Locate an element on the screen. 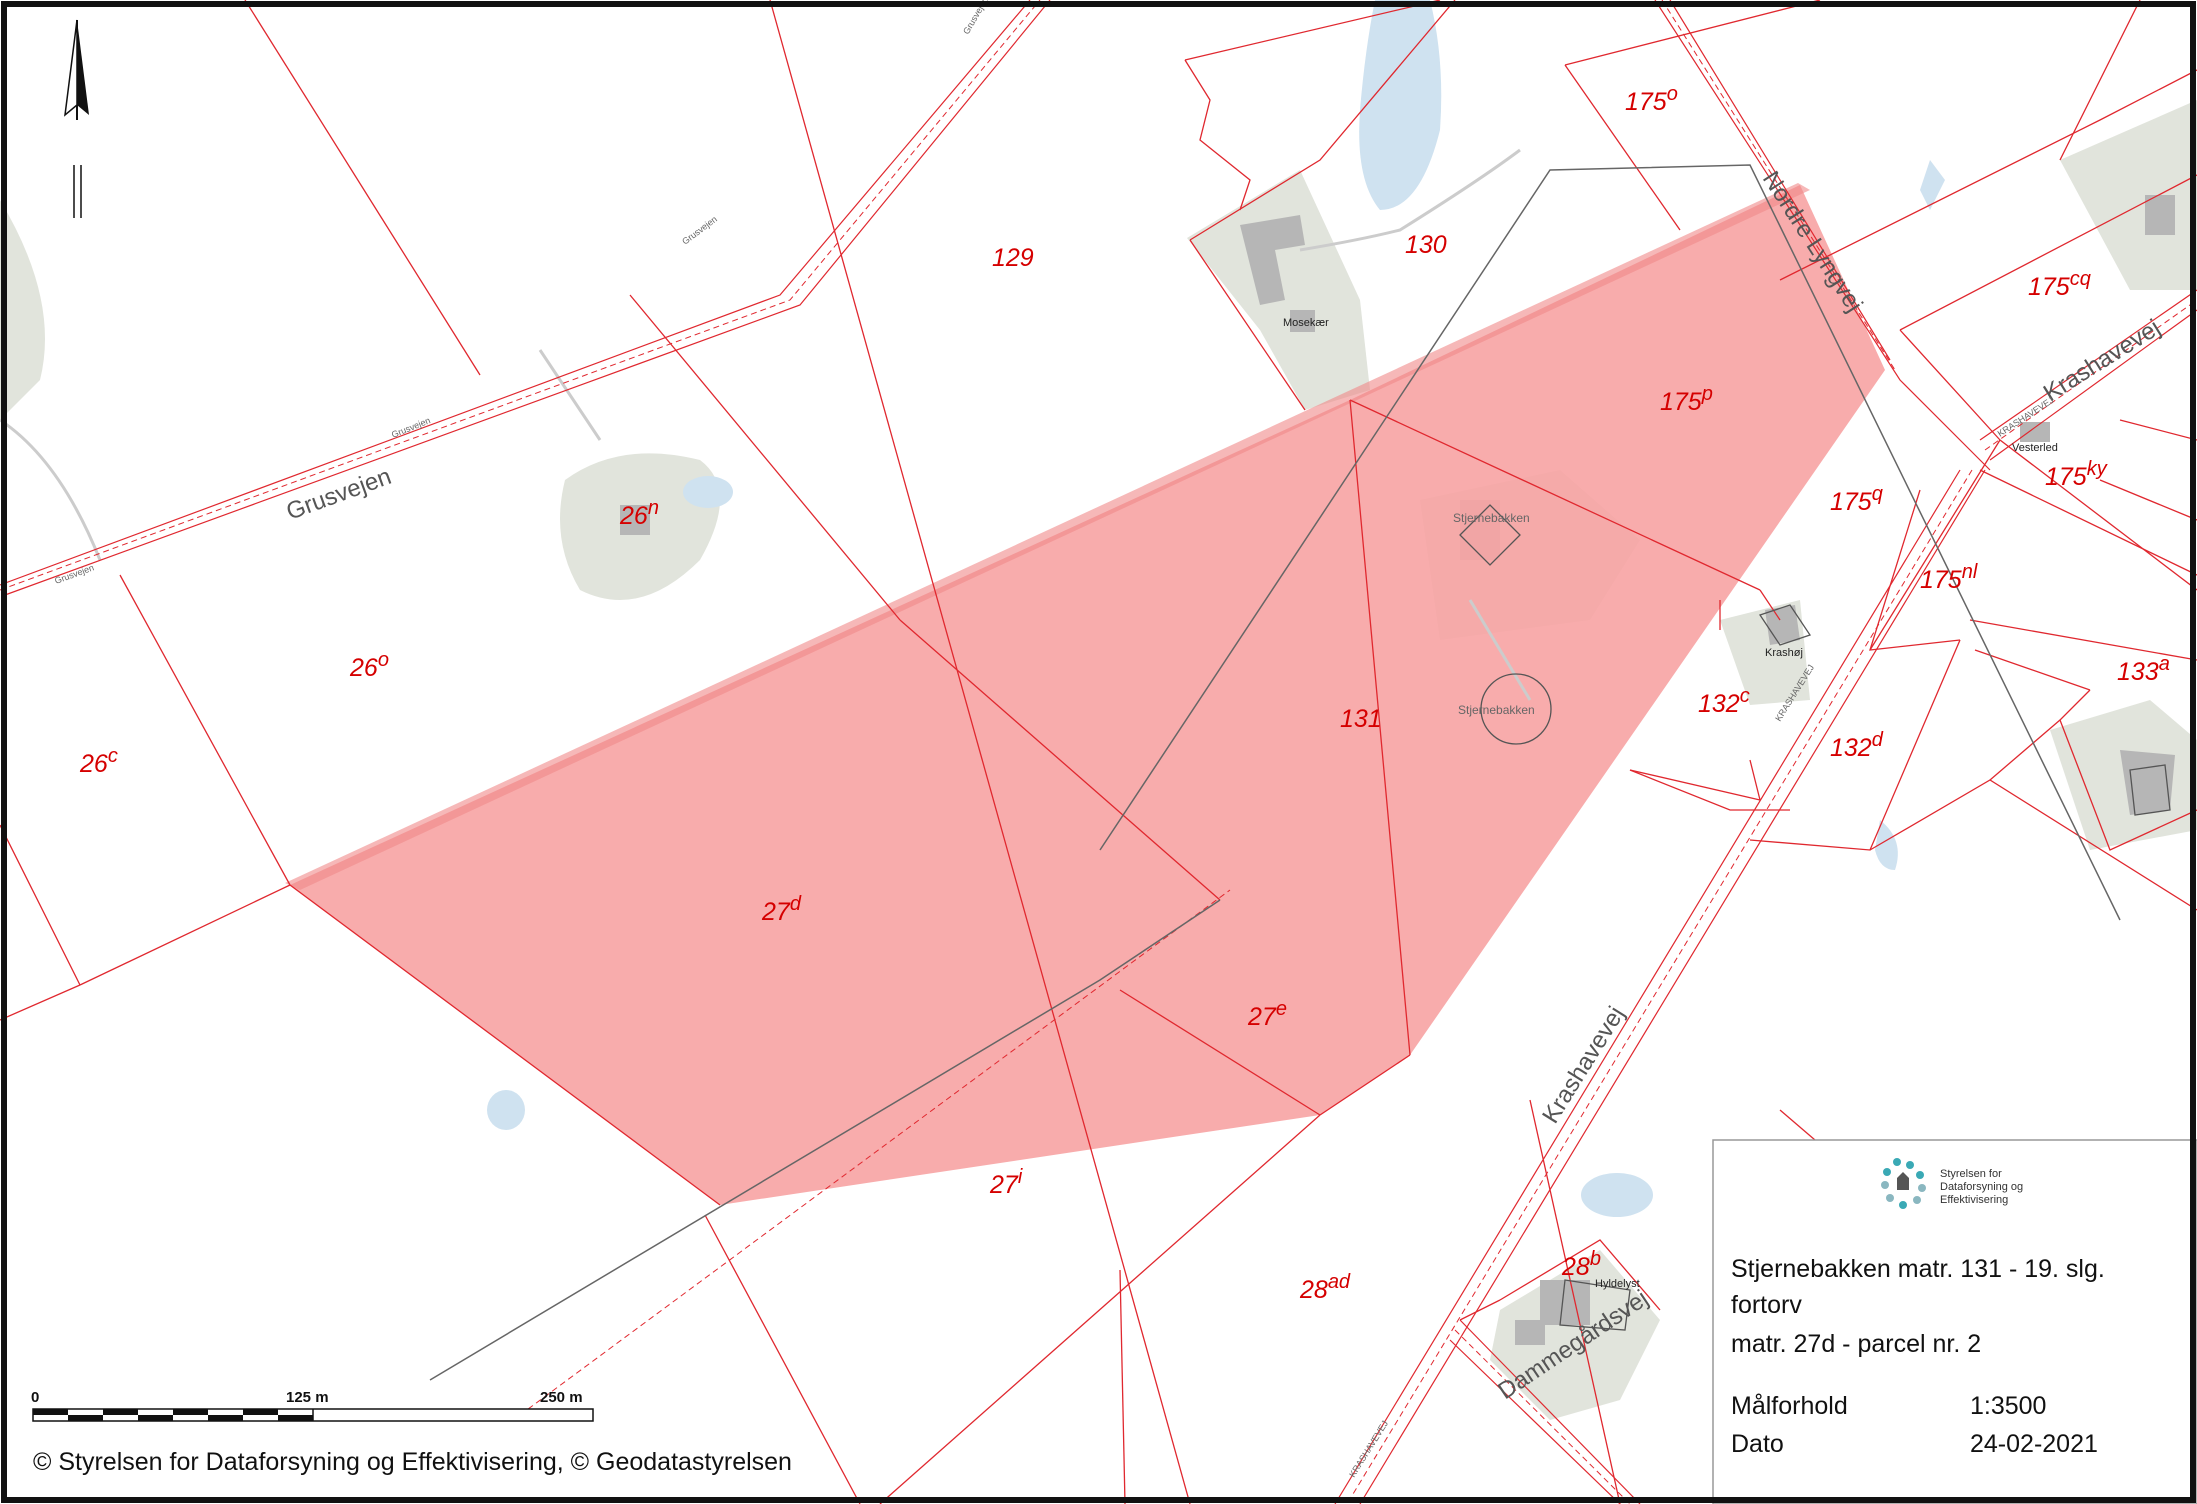  date-label: Dato is located at coordinates (1757, 1444).